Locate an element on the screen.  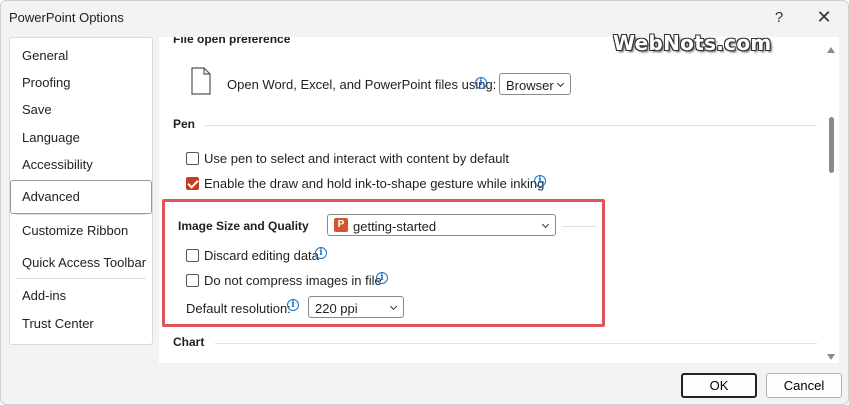
webnots-watermark: WebNots.com is located at coordinates (692, 43).